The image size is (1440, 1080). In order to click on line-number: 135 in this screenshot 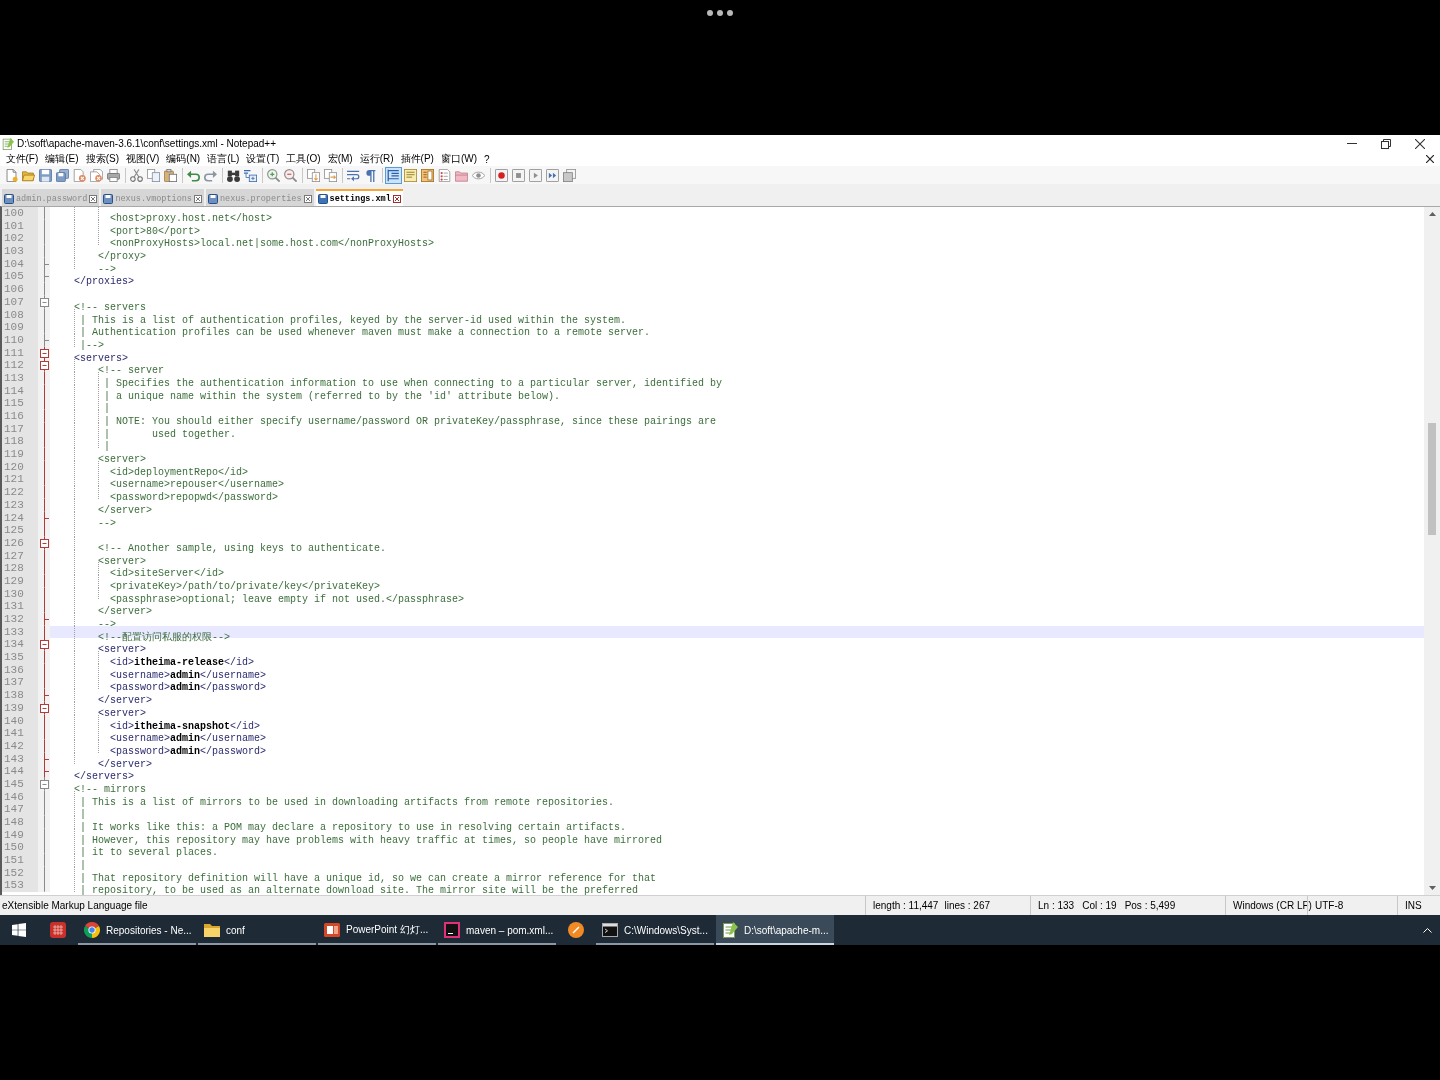, I will do `click(14, 657)`.